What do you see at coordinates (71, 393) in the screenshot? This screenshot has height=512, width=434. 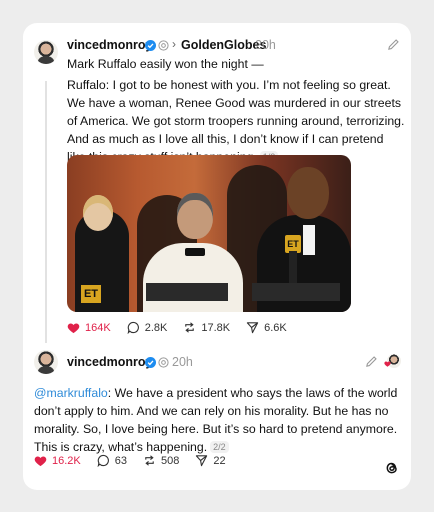 I see `mention-link: @markruffalo` at bounding box center [71, 393].